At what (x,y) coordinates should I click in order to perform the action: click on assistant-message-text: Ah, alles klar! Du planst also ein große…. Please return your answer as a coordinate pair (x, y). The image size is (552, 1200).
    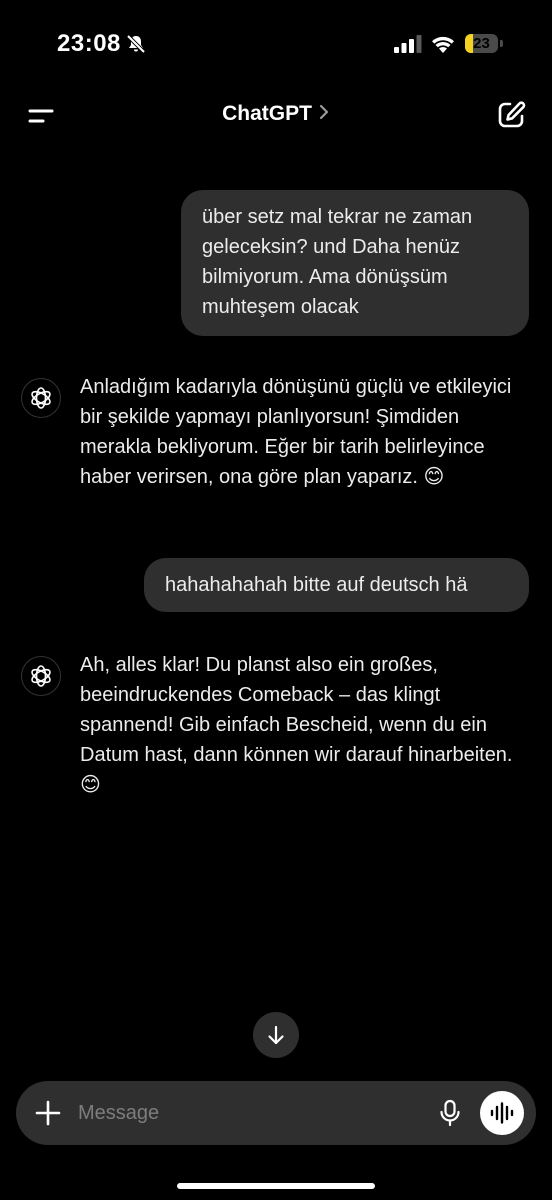
    Looking at the image, I should click on (296, 725).